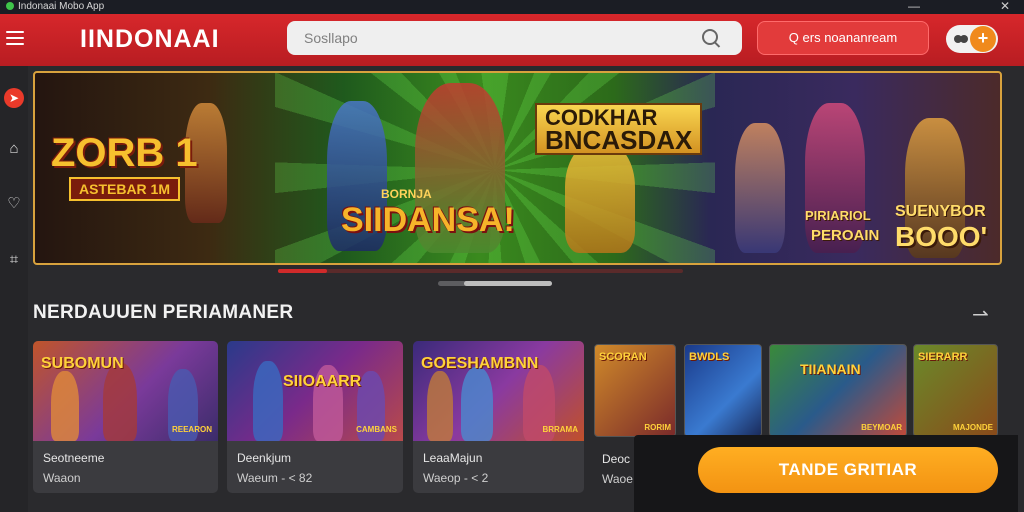  Describe the element at coordinates (191, 429) in the screenshot. I see `game-card-subtitle: REEARON` at that location.